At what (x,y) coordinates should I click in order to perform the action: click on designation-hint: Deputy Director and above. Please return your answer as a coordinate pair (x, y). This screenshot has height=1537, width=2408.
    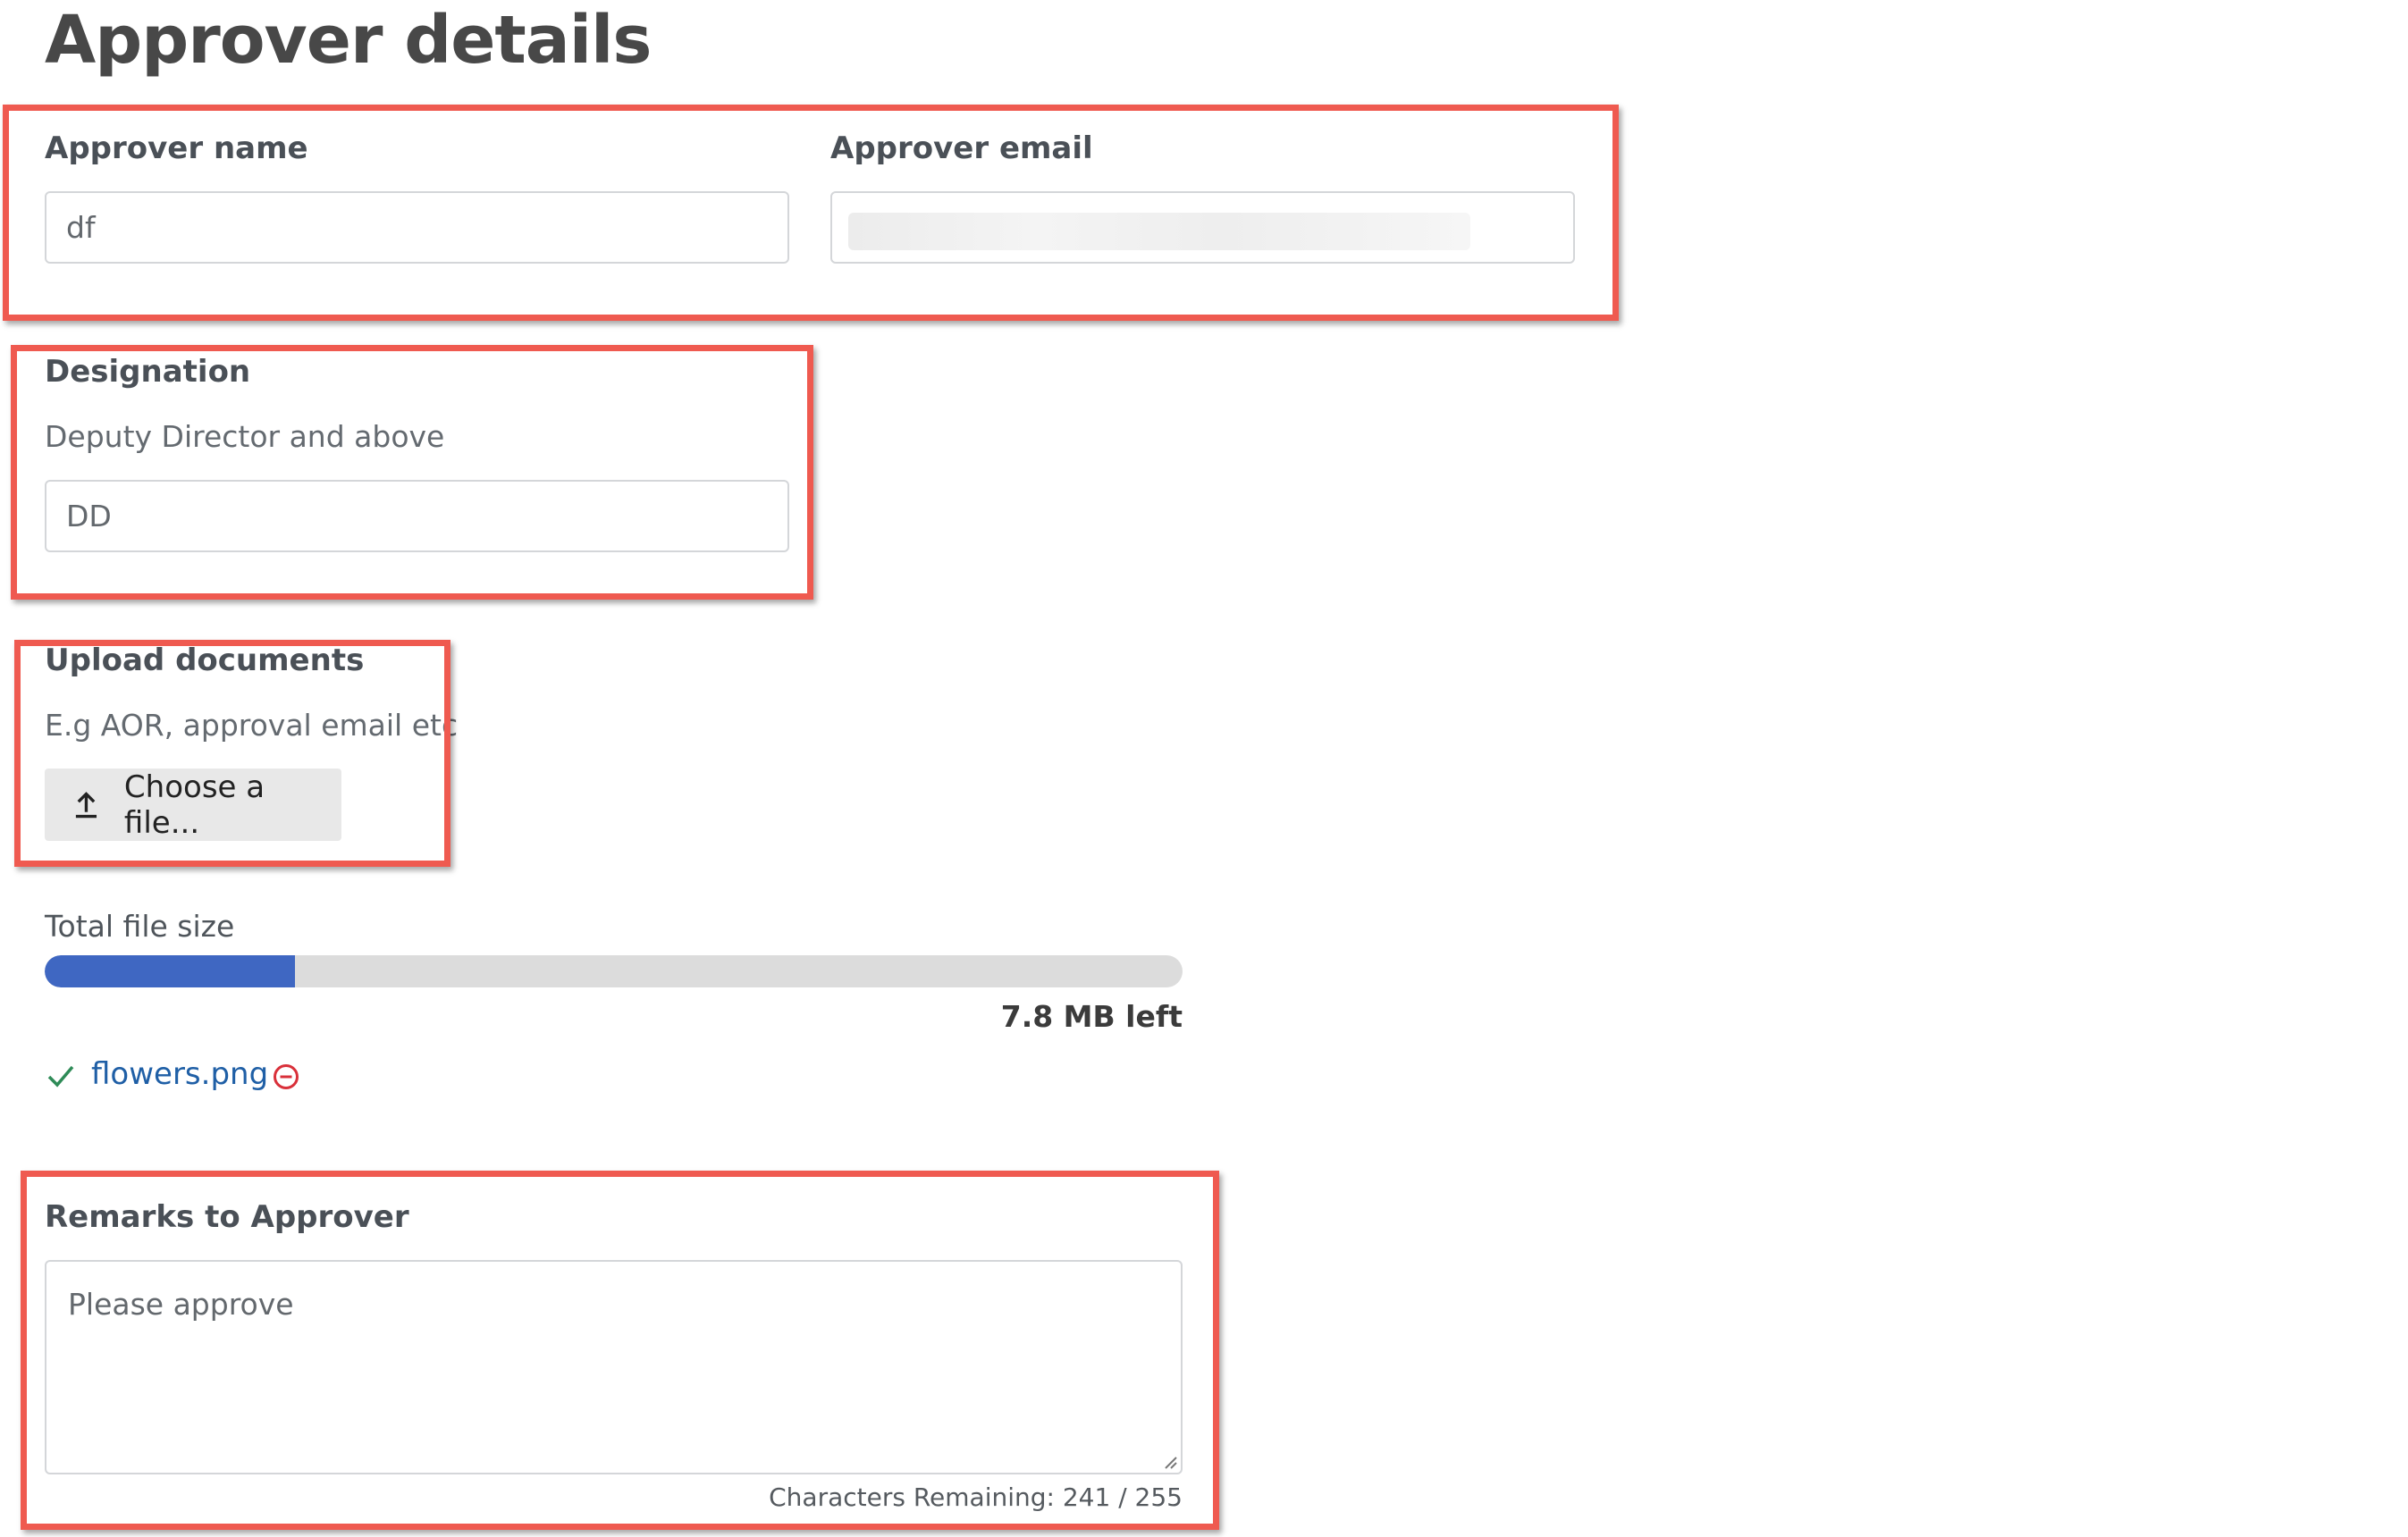
    Looking at the image, I should click on (245, 437).